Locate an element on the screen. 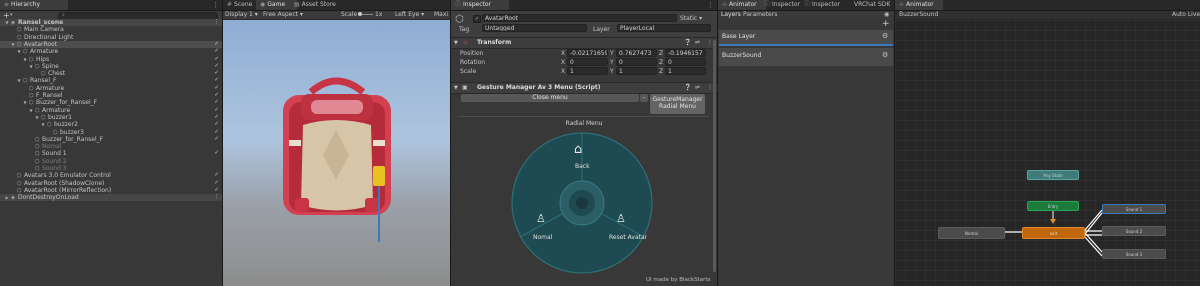 The height and width of the screenshot is (286, 1200). tab-animator-graph: ⊹ Animator is located at coordinates (919, 5).